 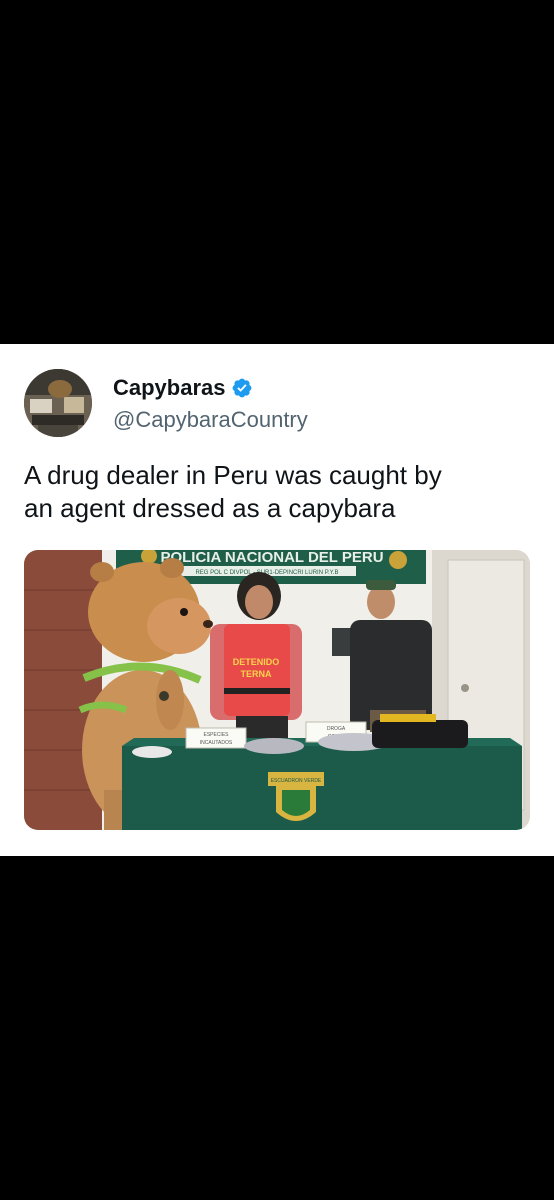 I want to click on tweet-text-line: an agent dressed as a capybara, so click(x=210, y=508).